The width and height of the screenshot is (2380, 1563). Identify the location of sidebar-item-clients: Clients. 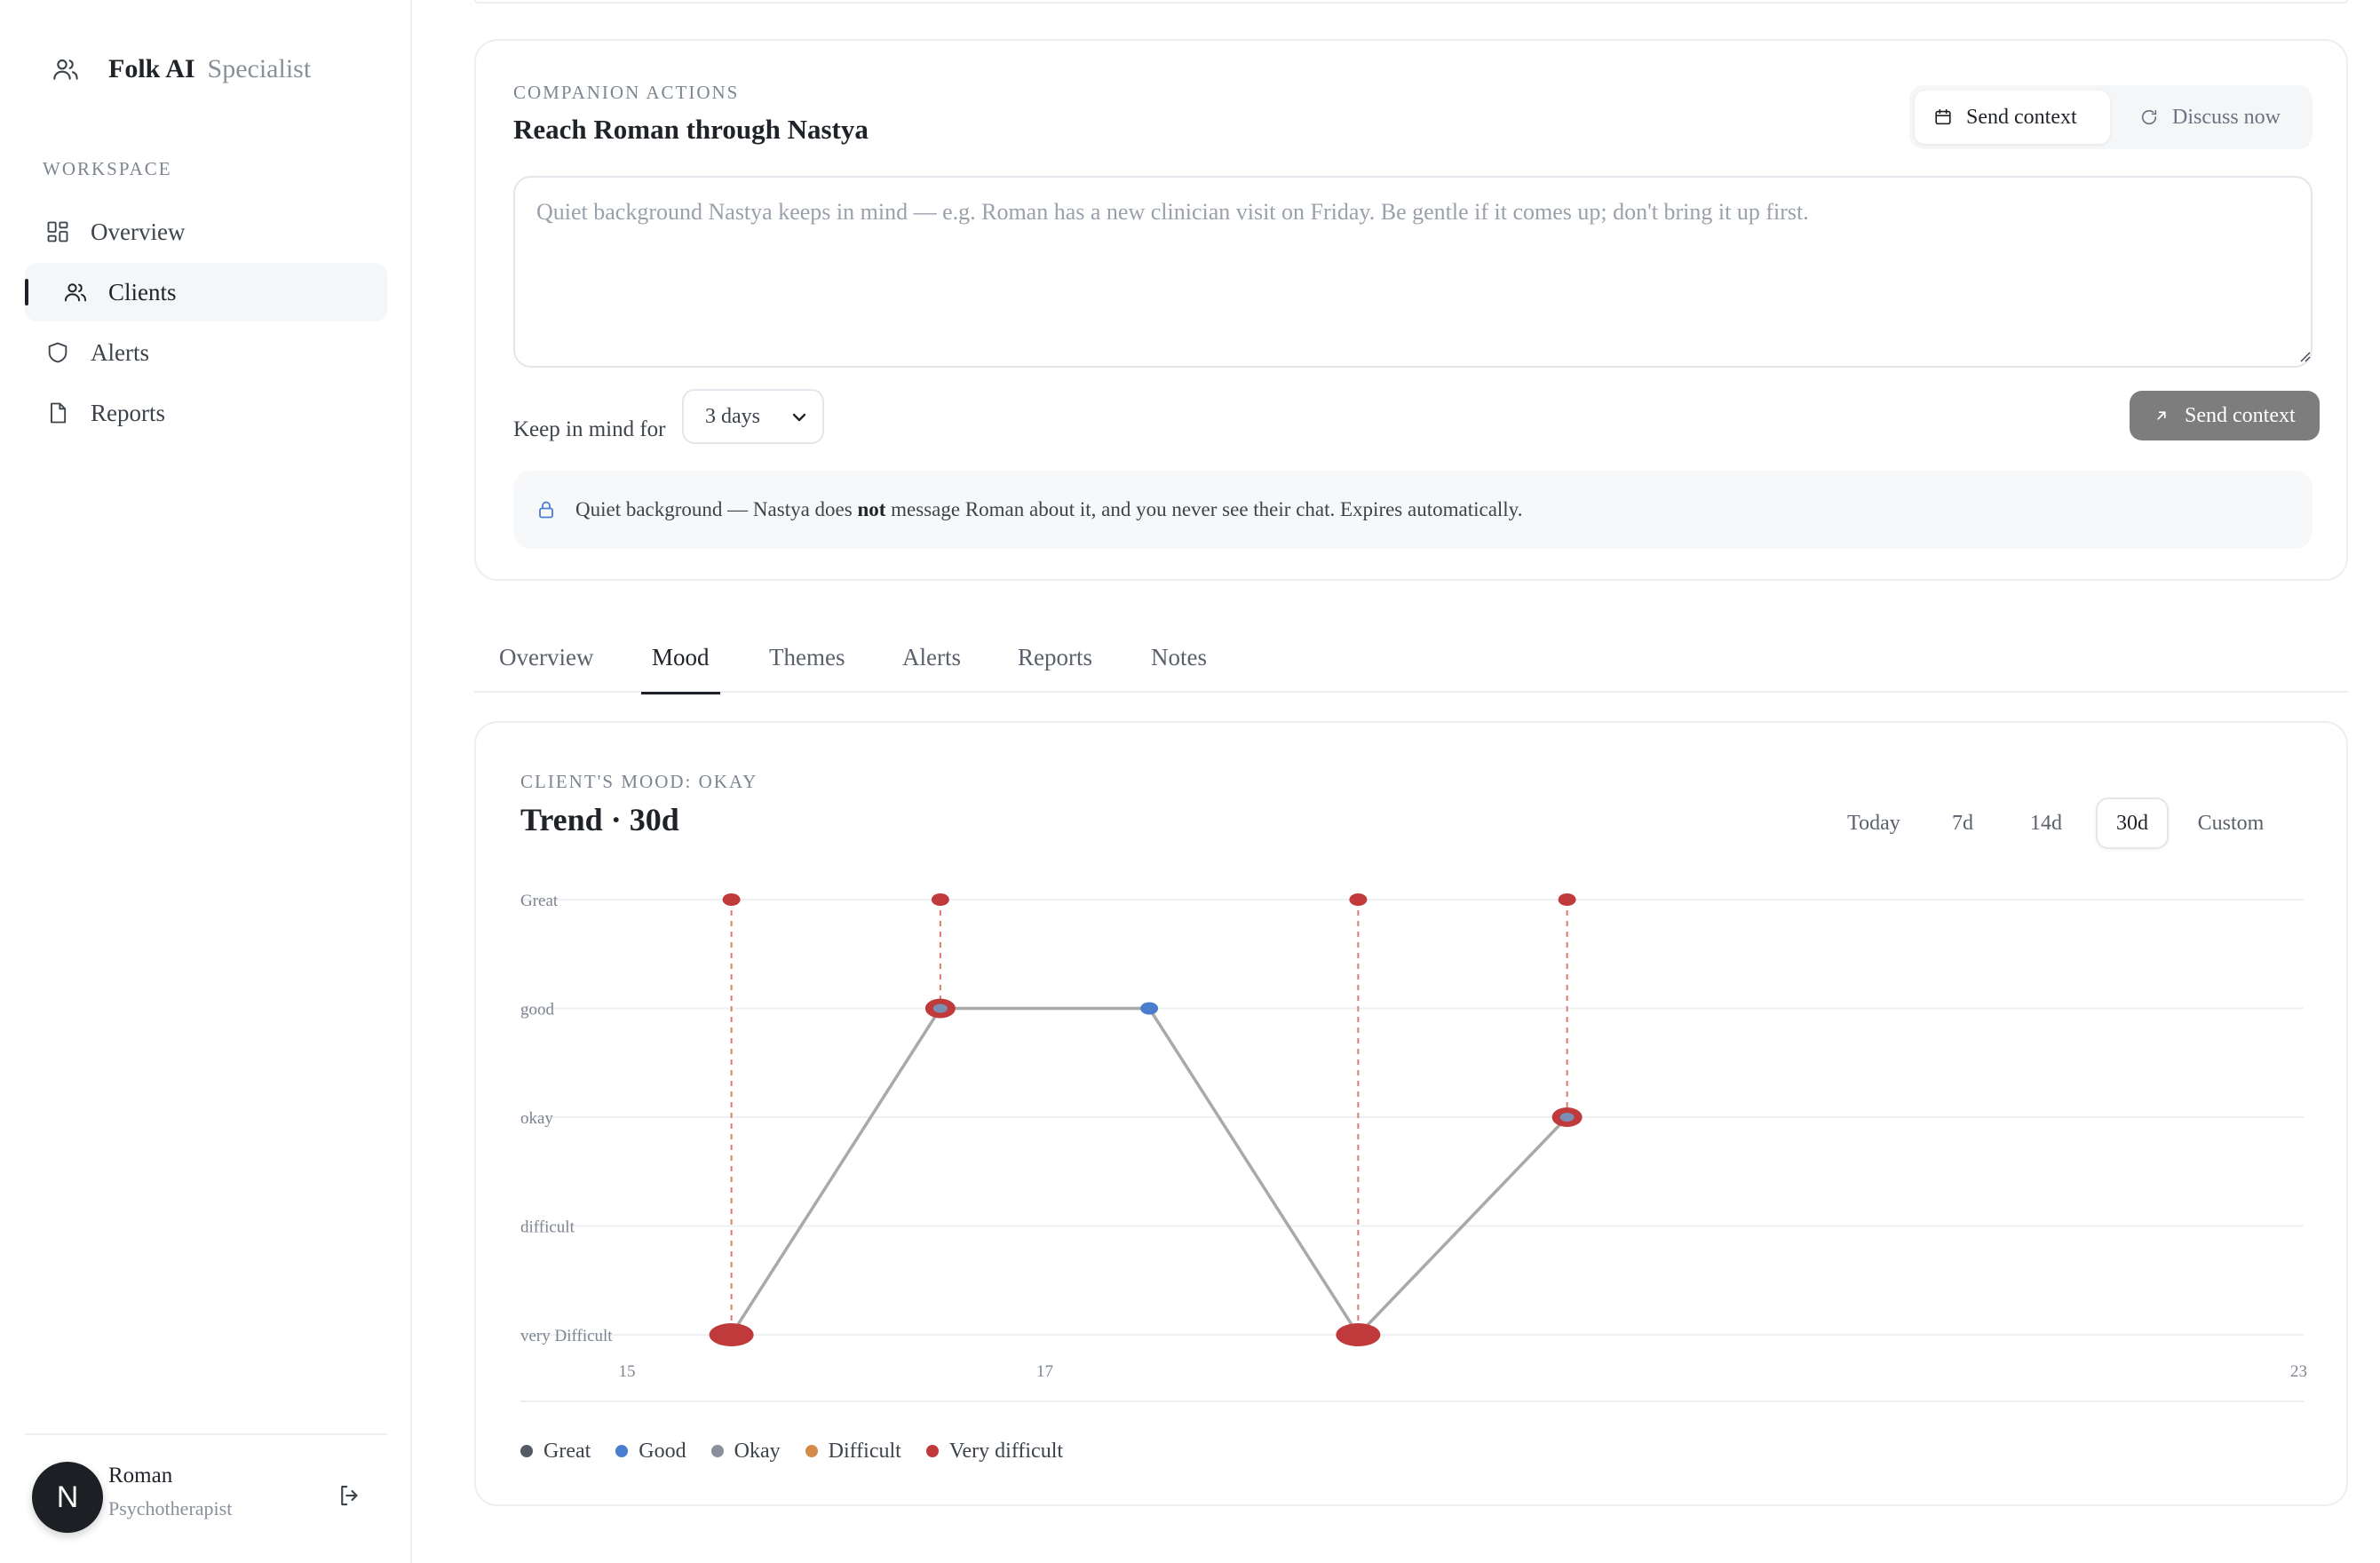
(206, 292).